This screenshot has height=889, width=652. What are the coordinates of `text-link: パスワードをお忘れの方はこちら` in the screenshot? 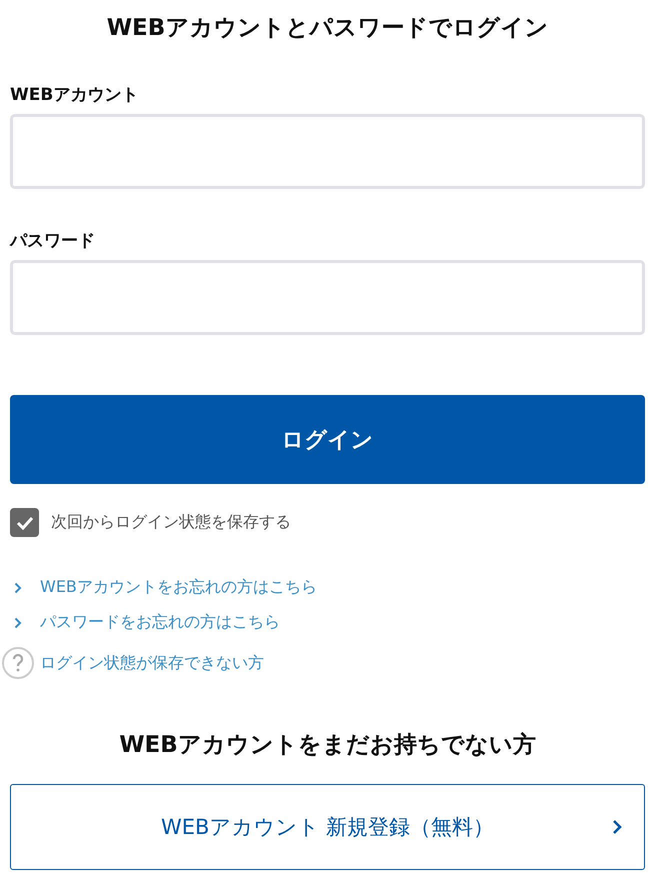 It's located at (160, 622).